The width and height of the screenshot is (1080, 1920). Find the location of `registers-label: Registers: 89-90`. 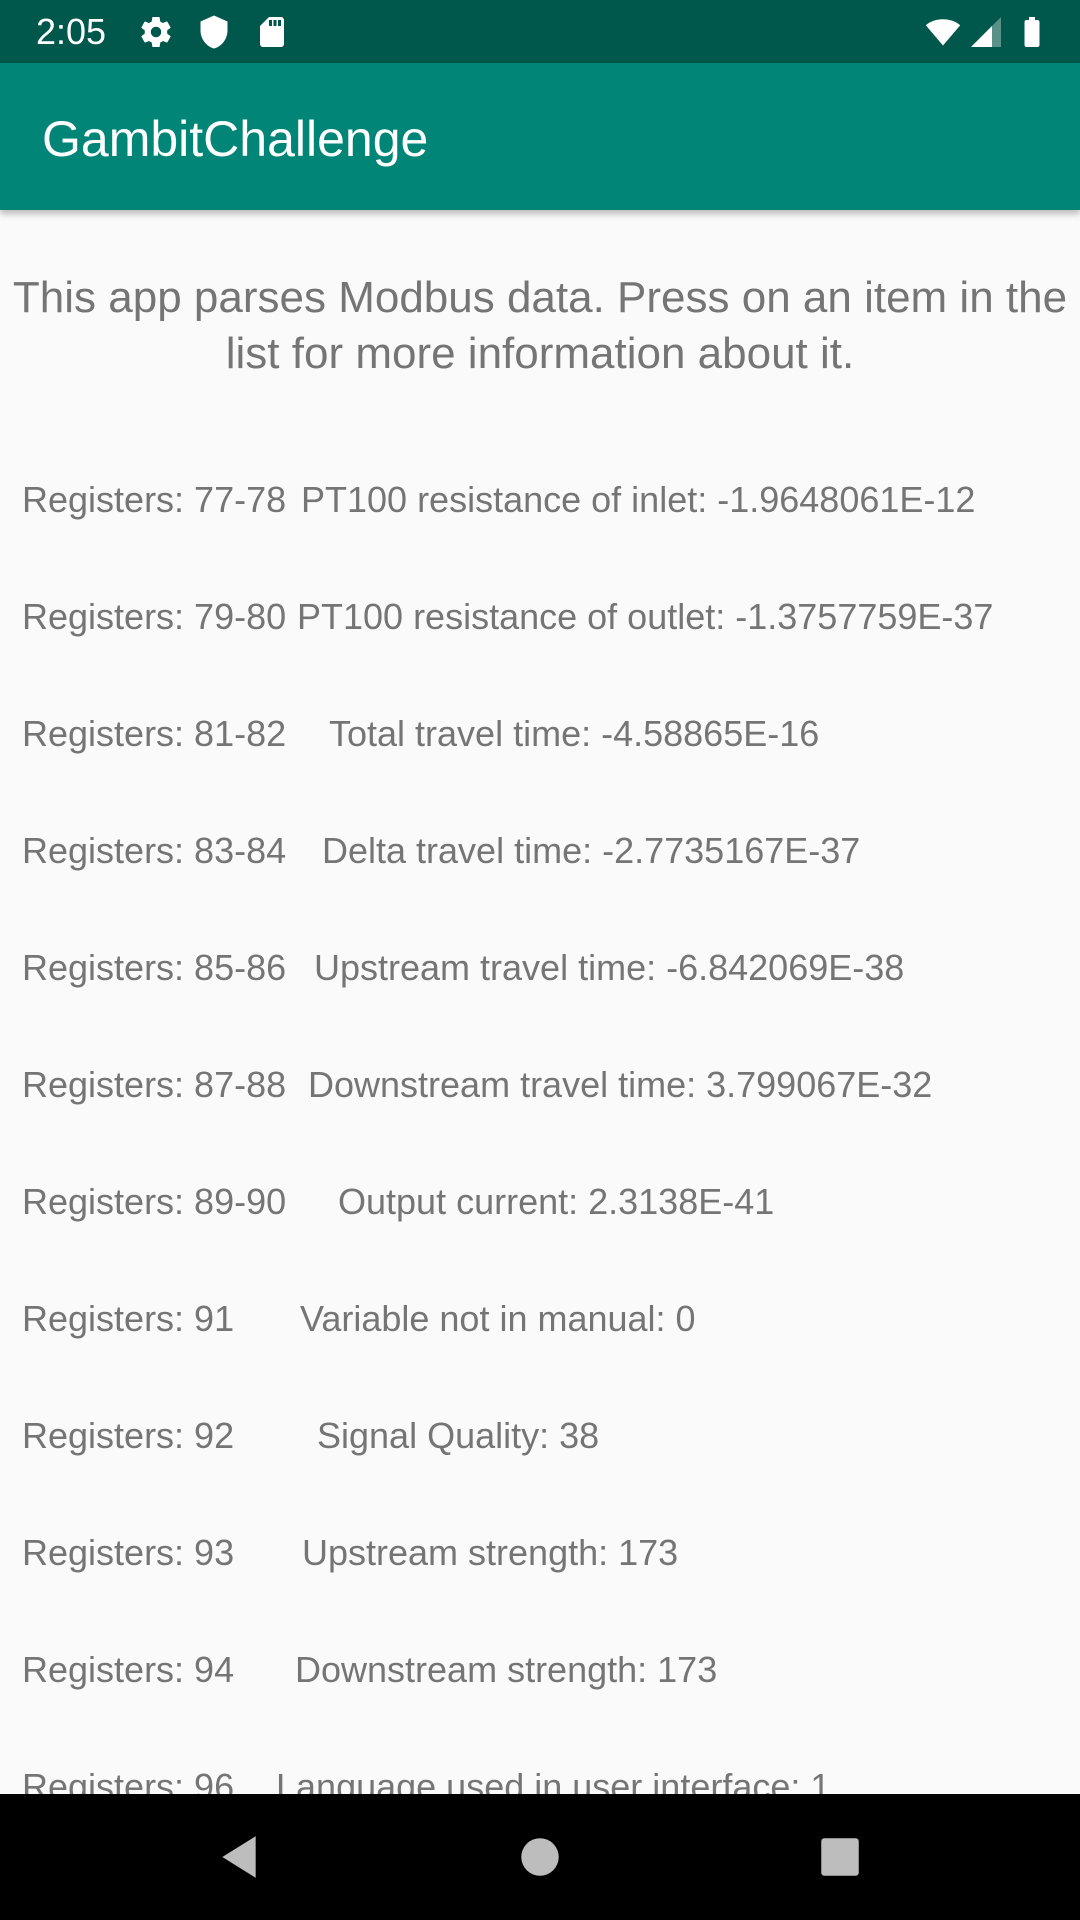

registers-label: Registers: 89-90 is located at coordinates (154, 1201).